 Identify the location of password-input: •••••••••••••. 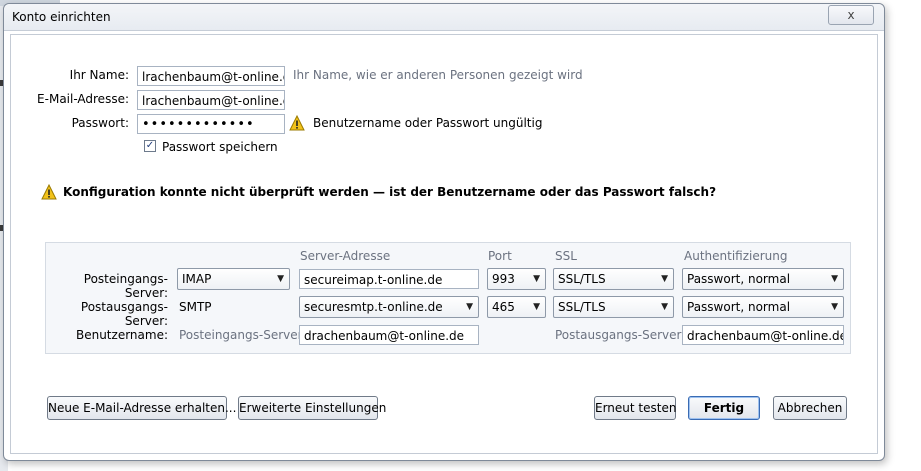
(211, 124).